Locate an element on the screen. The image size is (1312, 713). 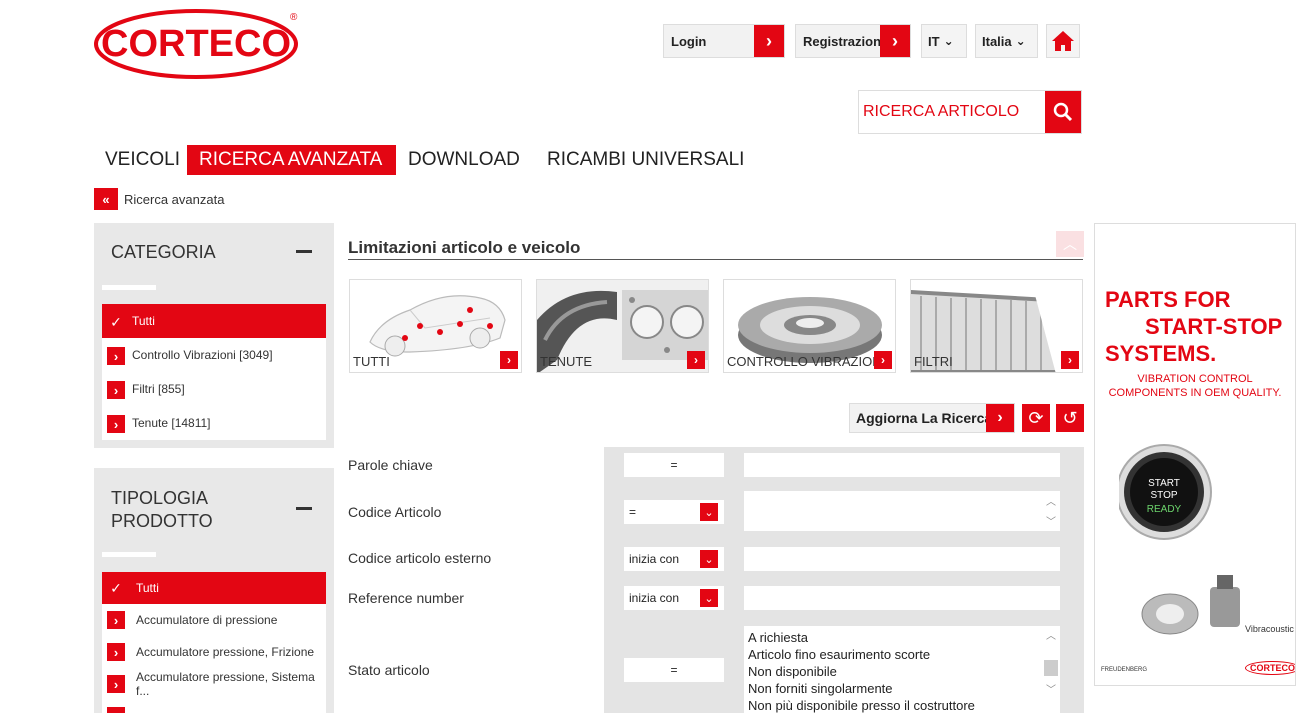
refresh-button: ⟳ is located at coordinates (1036, 418).